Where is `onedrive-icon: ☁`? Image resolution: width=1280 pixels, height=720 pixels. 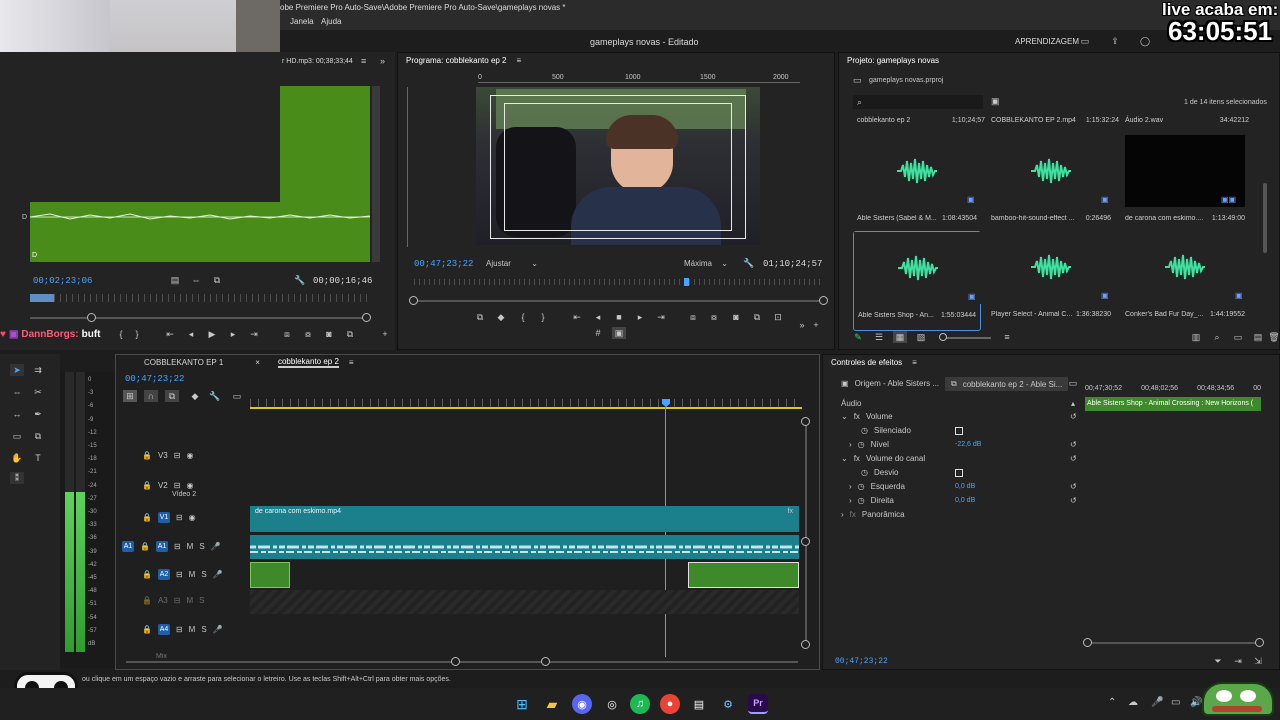
onedrive-icon: ☁ is located at coordinates (1133, 702).